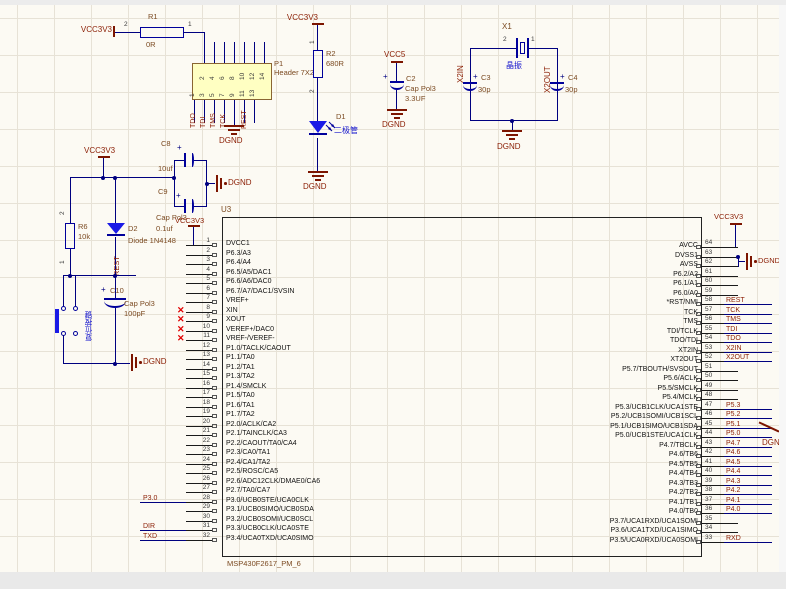  What do you see at coordinates (682, 331) in the screenshot?
I see `pin-name: TDI/TCLK` at bounding box center [682, 331].